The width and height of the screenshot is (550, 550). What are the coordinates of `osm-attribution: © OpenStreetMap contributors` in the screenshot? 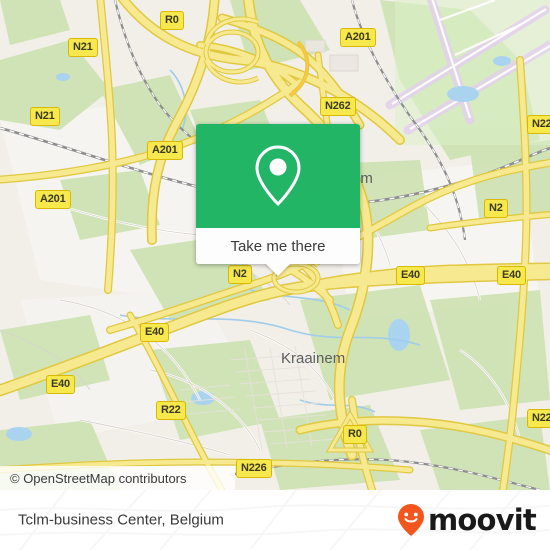 It's located at (117, 478).